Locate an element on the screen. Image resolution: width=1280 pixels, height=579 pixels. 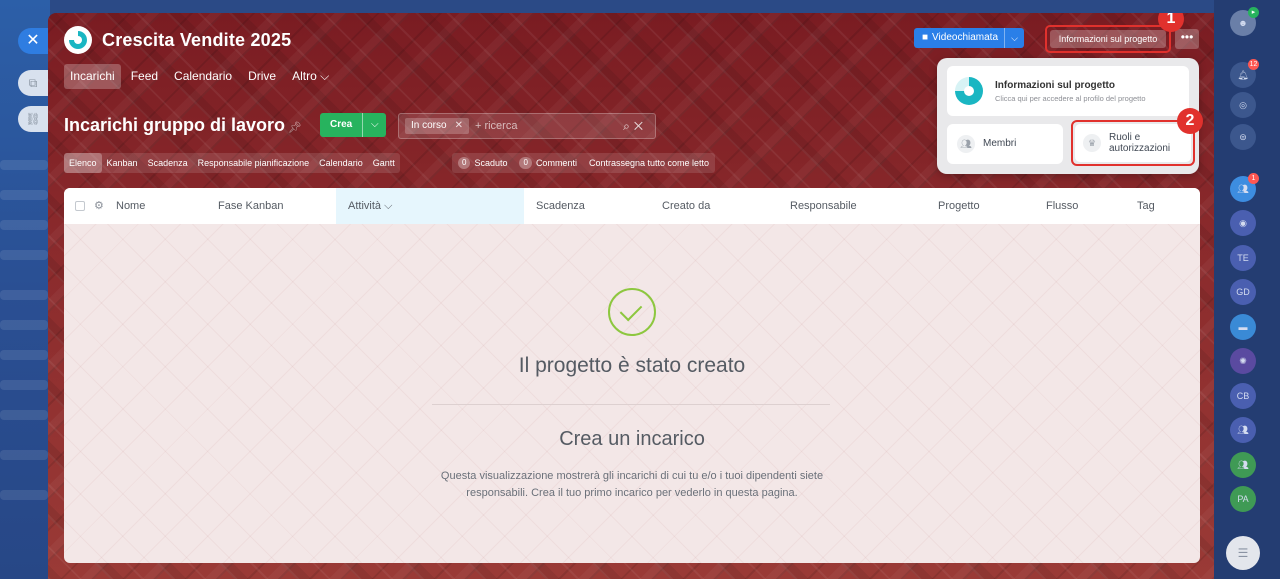
user-avatar-icon: ☻ is located at coordinates (1243, 23).